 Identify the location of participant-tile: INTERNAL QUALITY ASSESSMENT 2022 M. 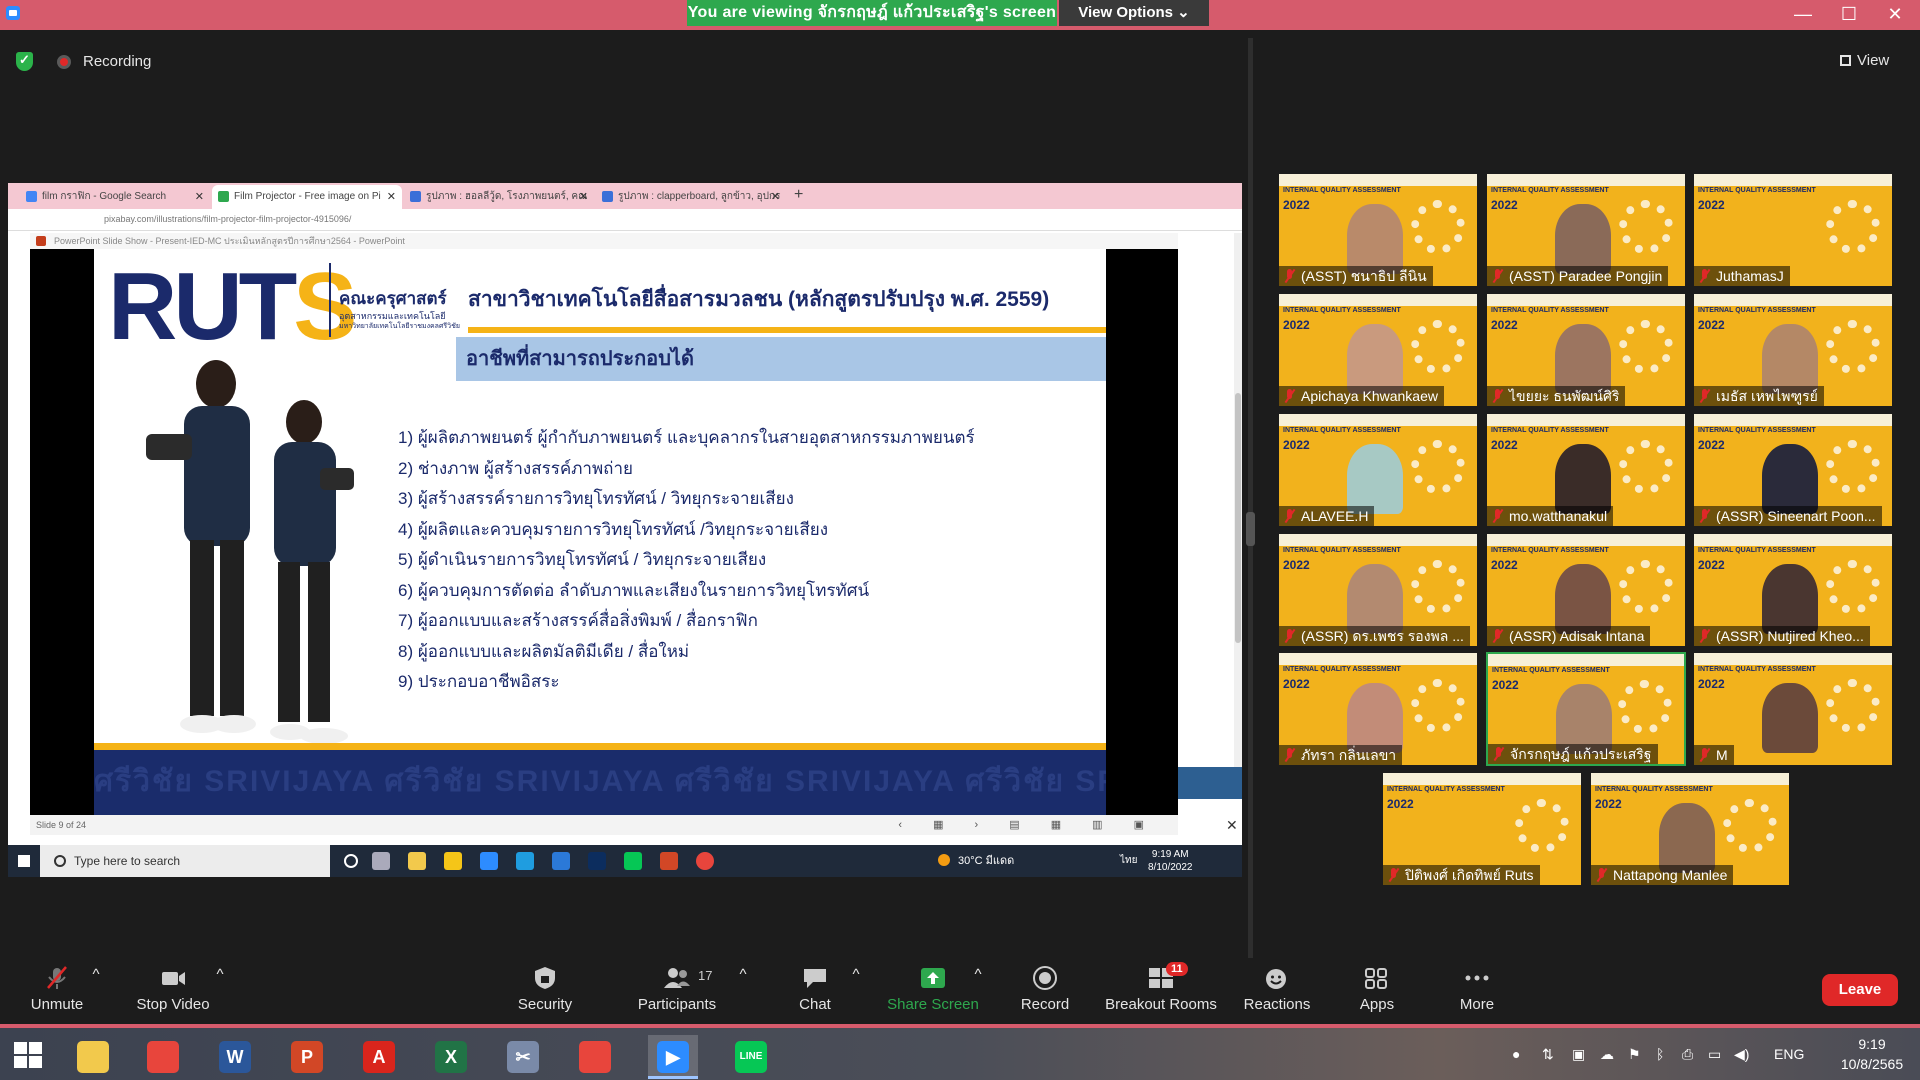
(1793, 709).